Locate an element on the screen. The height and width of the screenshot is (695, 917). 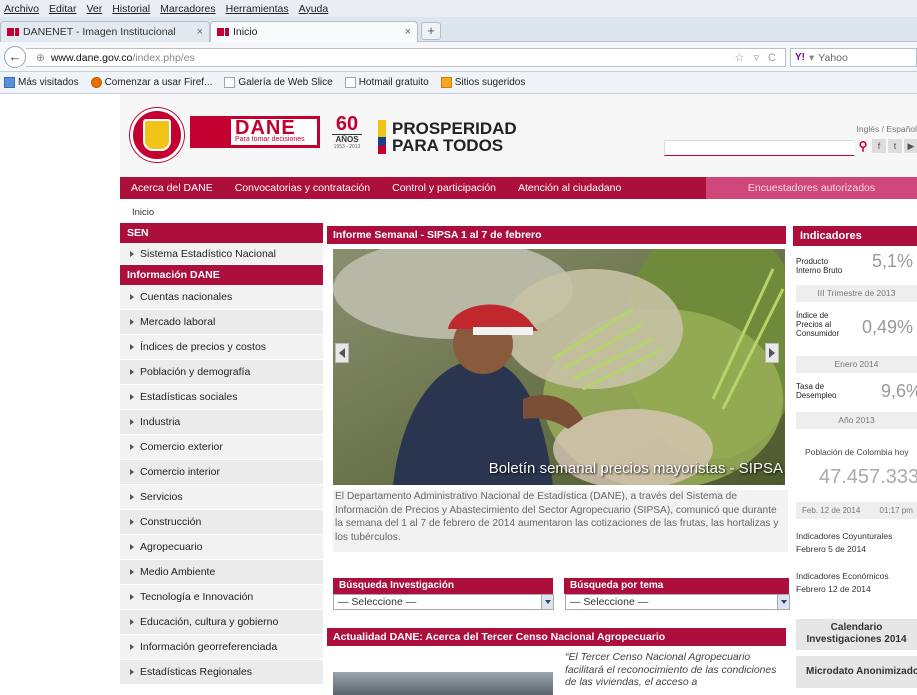
info-dane-heading: Información DANE is located at coordinates (221, 275).